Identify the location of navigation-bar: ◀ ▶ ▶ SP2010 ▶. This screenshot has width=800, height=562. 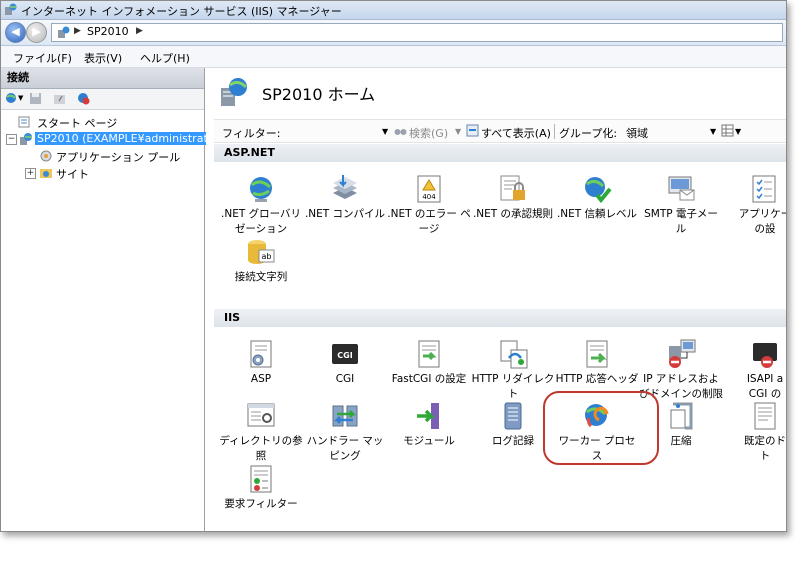
(393, 33).